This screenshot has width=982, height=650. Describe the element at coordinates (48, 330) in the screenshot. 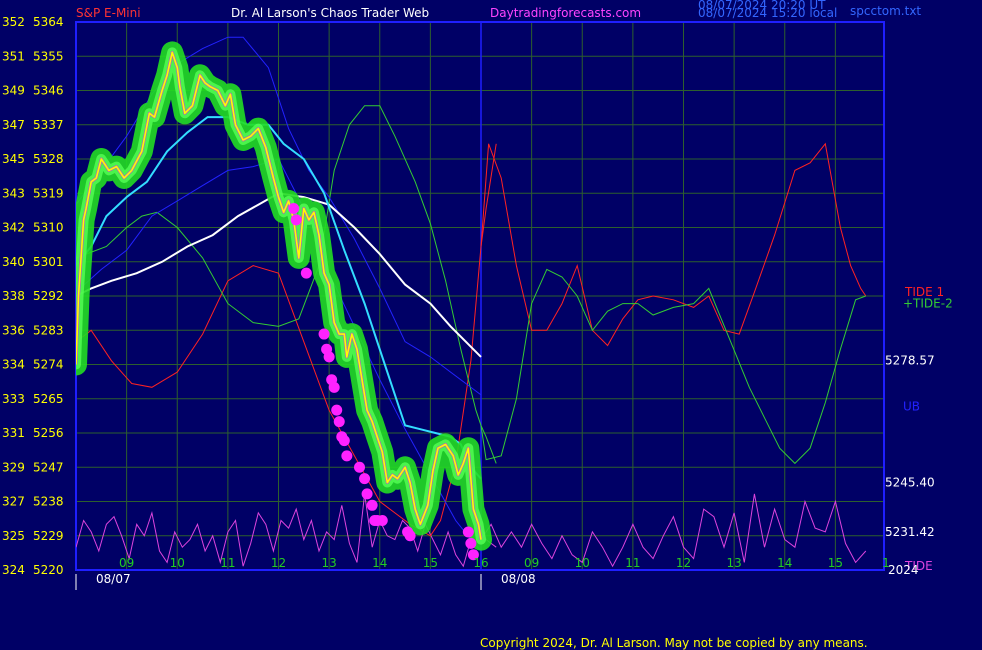

I see `y-tick-price: 5283` at that location.